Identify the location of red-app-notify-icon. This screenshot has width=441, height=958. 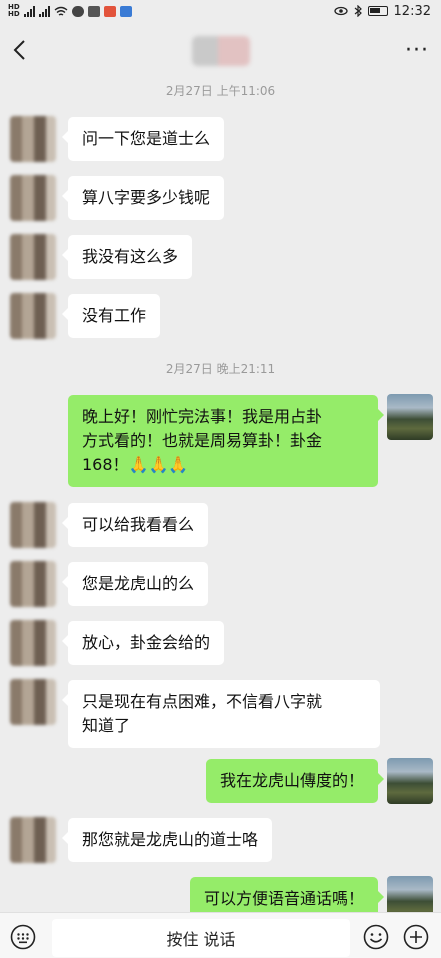
(109, 11).